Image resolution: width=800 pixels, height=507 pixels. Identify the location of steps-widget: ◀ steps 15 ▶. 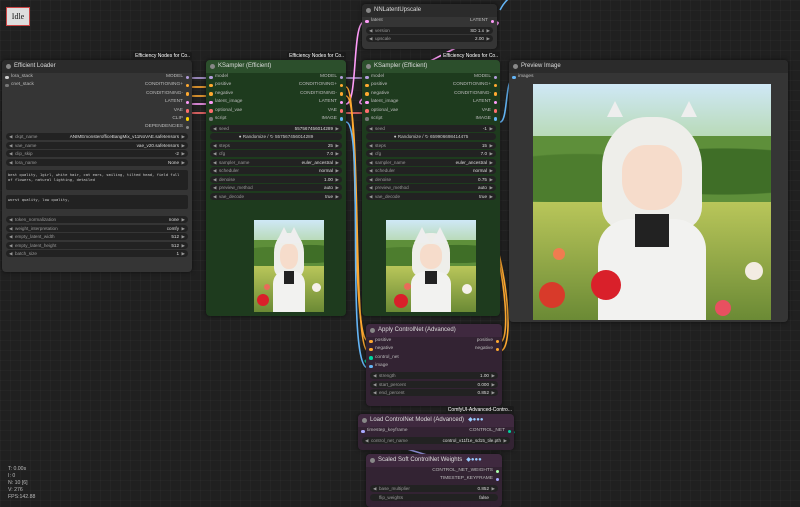
(431, 145).